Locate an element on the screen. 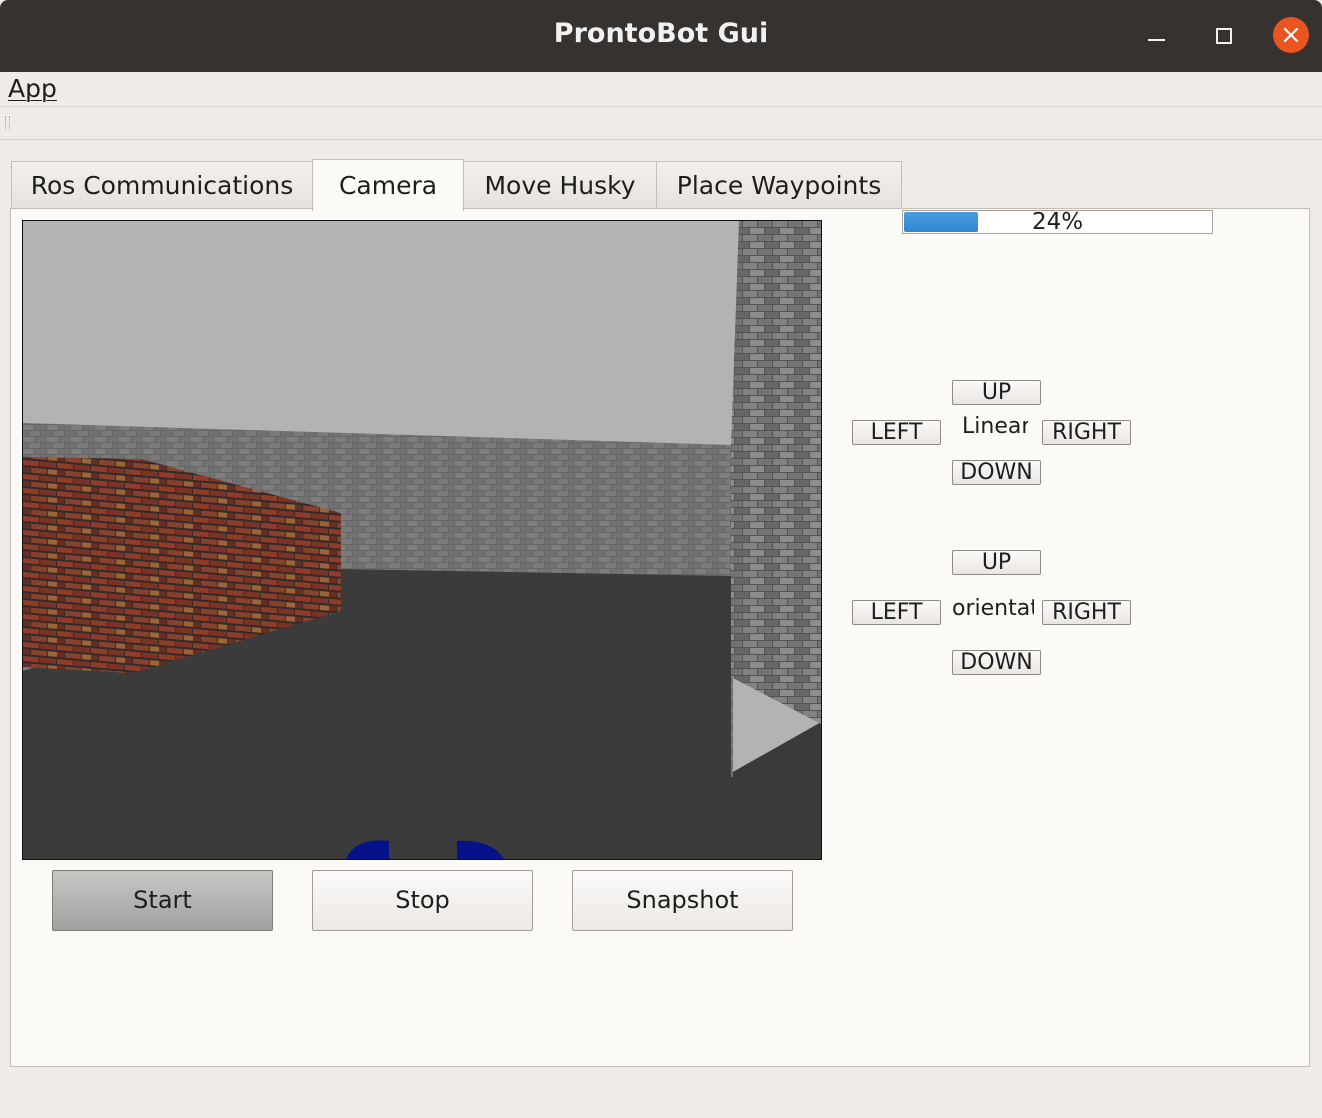  orientation-up-button: UP is located at coordinates (996, 562).